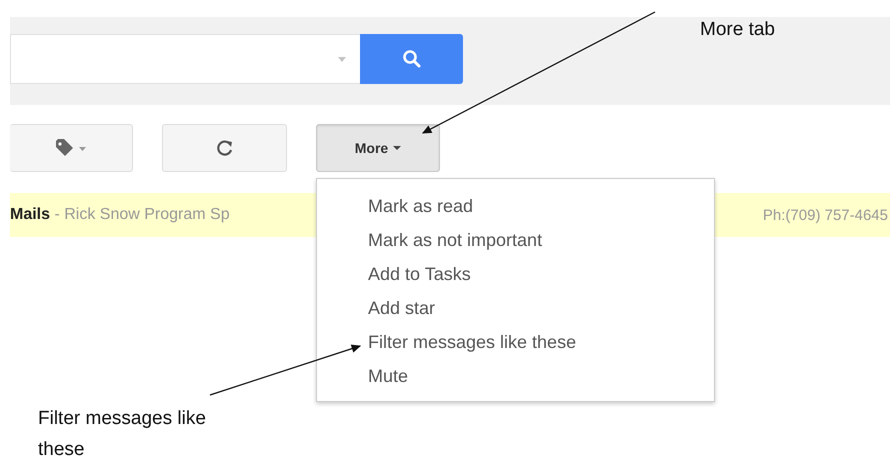 The height and width of the screenshot is (465, 890). I want to click on annotation-label: Filter messages like these, so click(122, 434).